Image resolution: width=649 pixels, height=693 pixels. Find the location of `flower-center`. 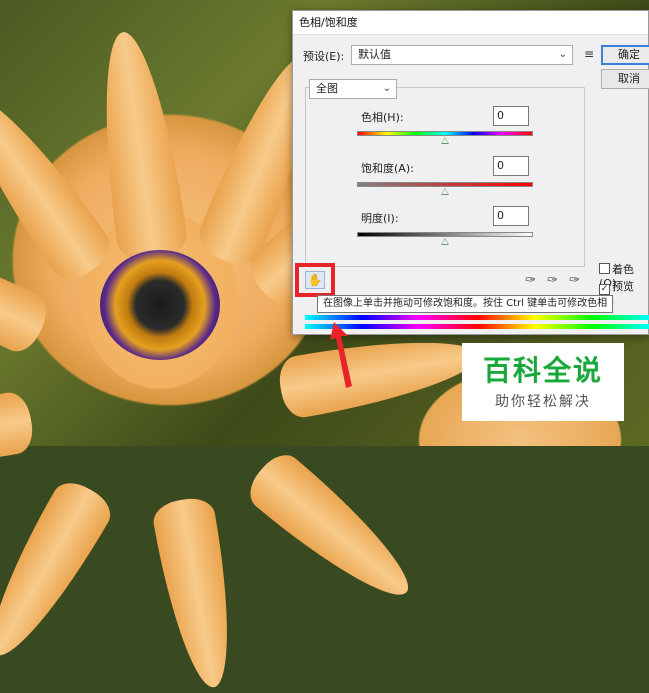

flower-center is located at coordinates (160, 305).